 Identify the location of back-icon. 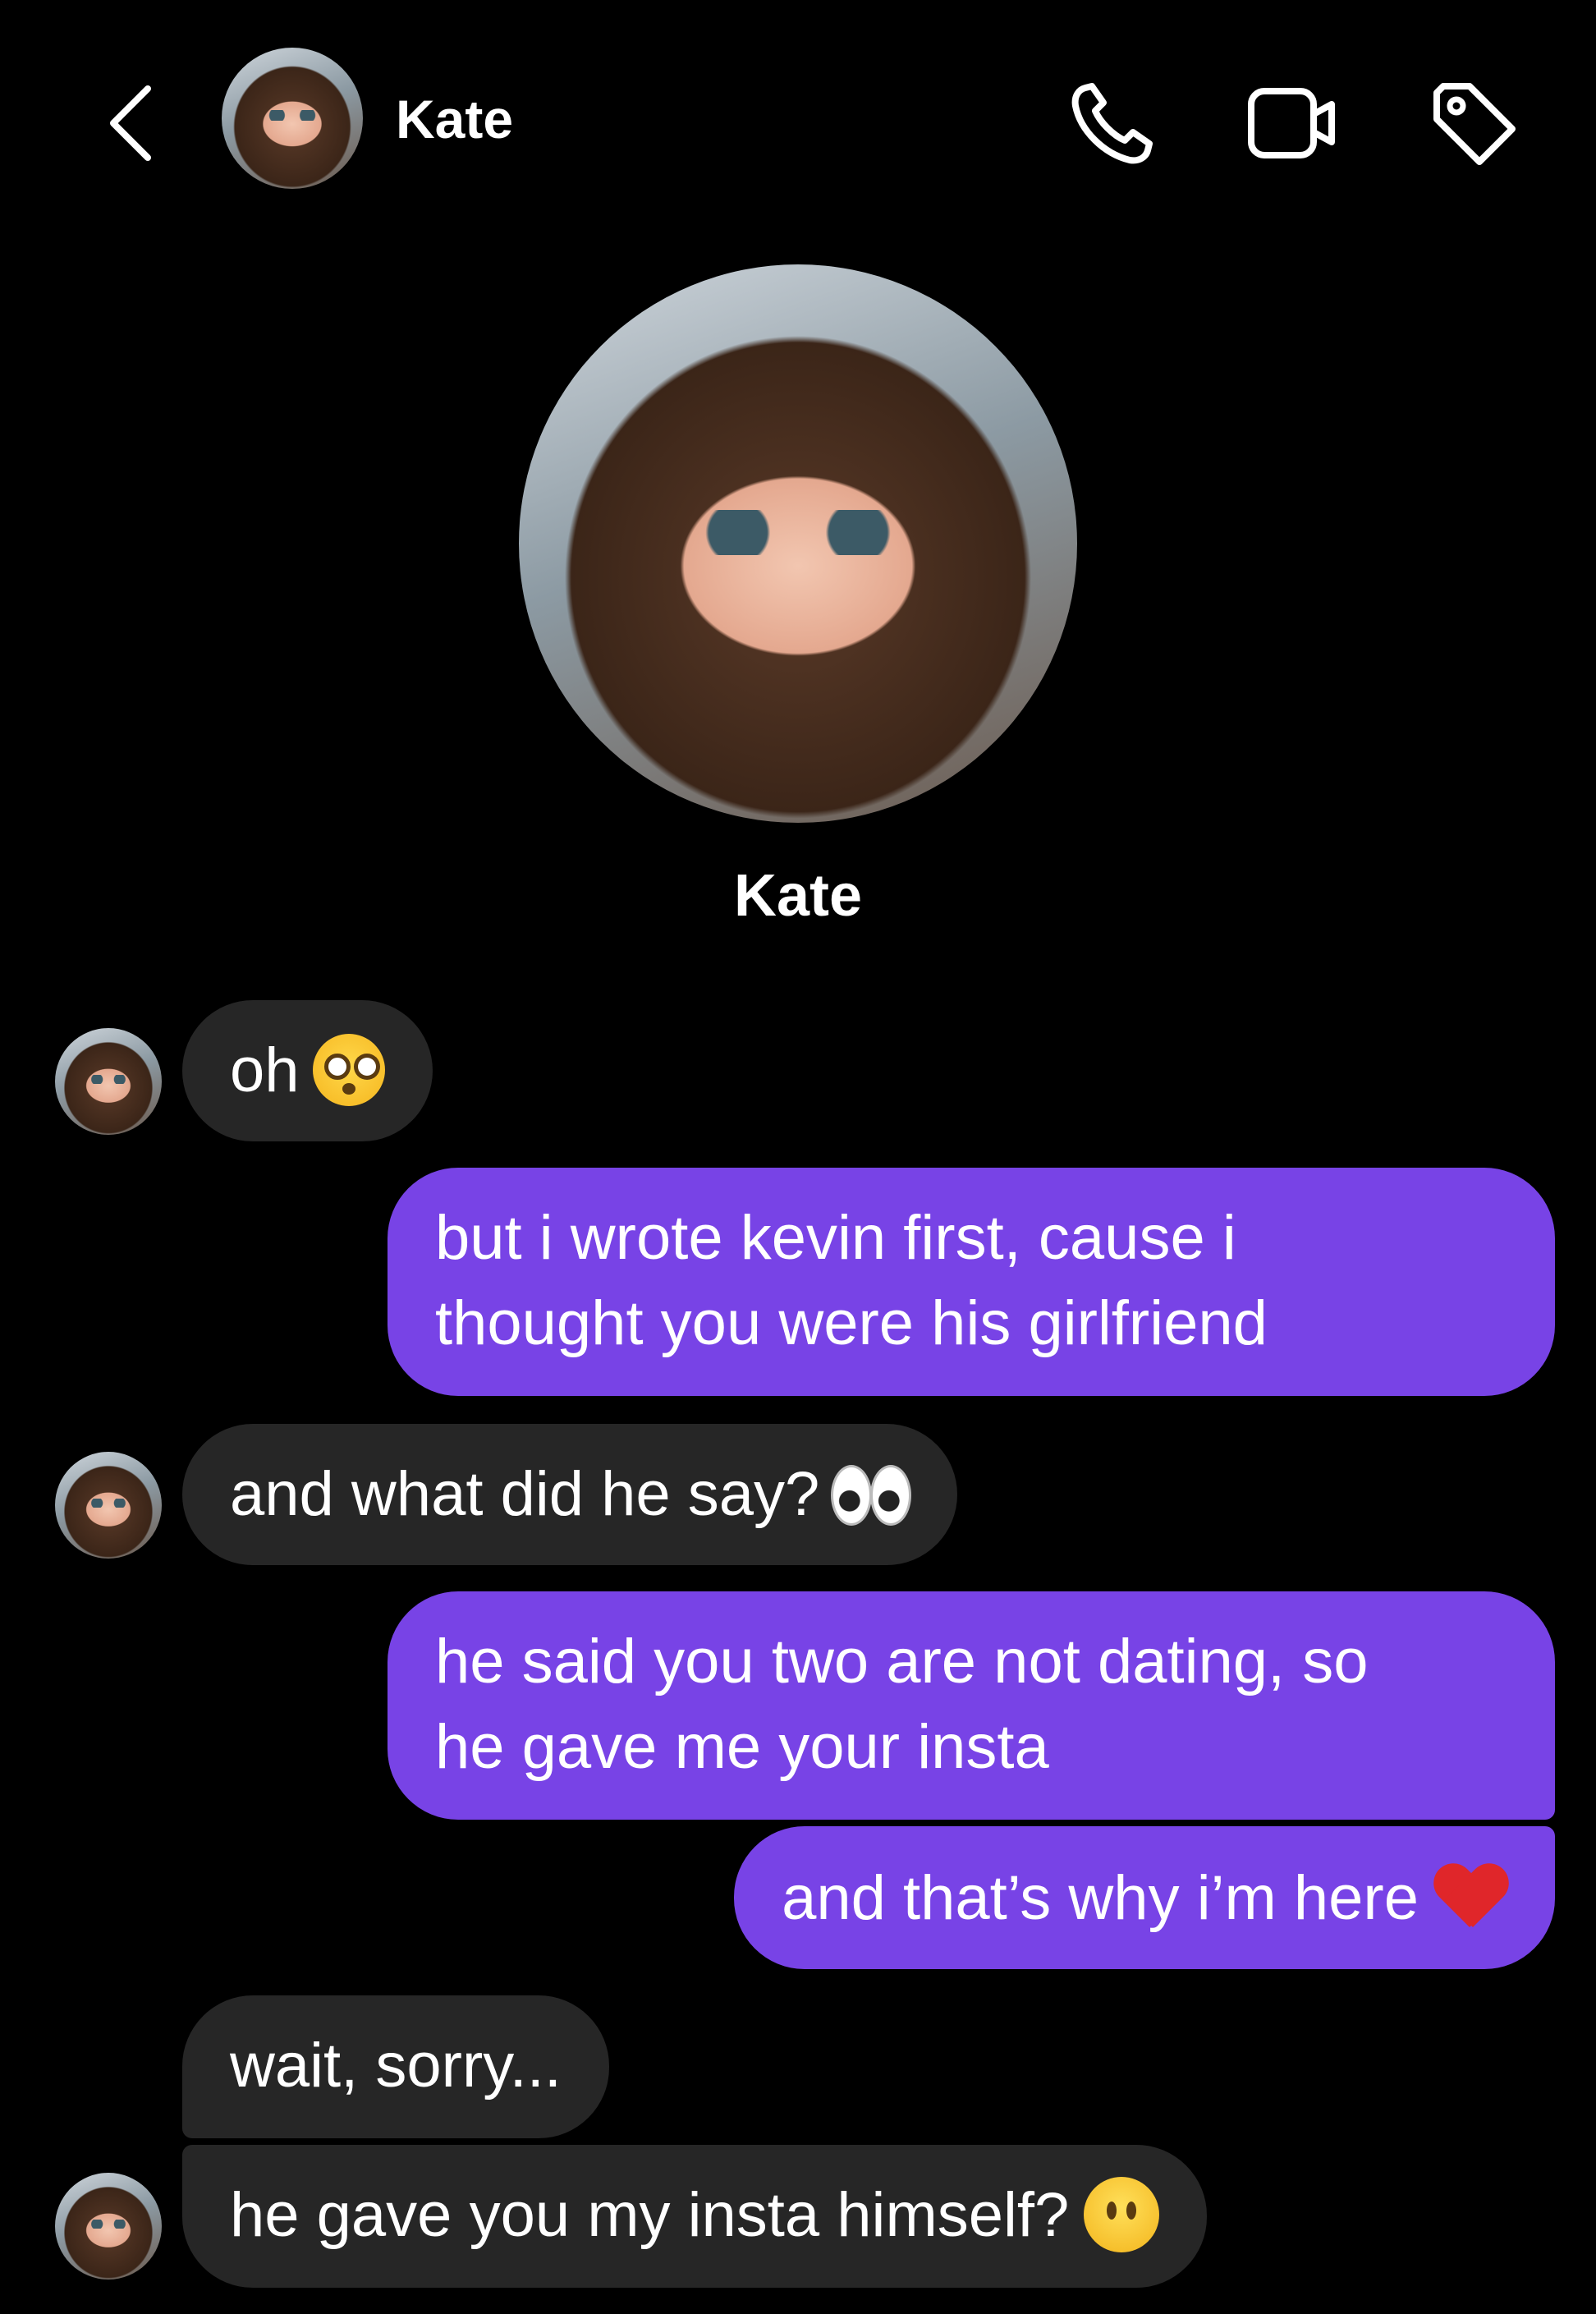
(130, 123).